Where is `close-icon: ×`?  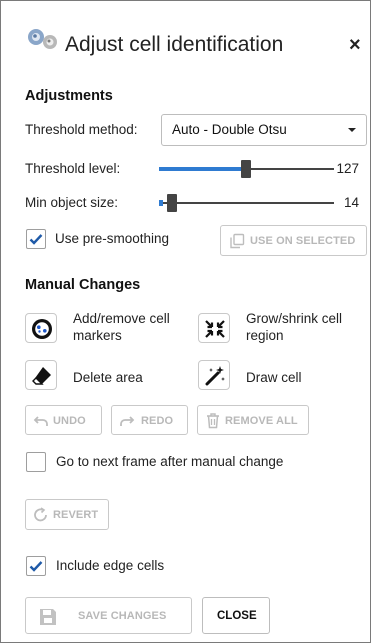 close-icon: × is located at coordinates (355, 45).